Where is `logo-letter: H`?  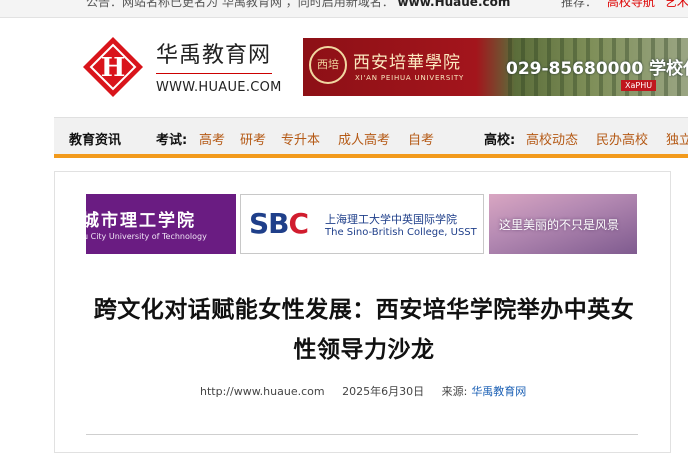 logo-letter: H is located at coordinates (113, 68).